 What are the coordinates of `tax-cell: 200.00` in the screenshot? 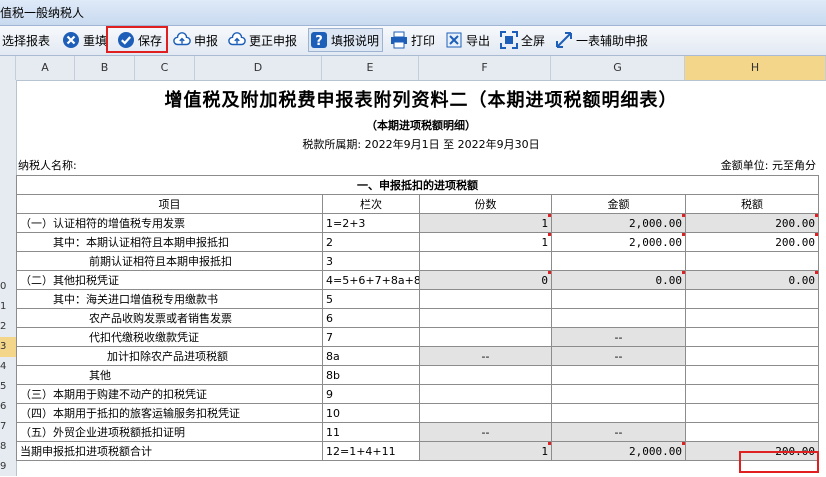 It's located at (752, 242).